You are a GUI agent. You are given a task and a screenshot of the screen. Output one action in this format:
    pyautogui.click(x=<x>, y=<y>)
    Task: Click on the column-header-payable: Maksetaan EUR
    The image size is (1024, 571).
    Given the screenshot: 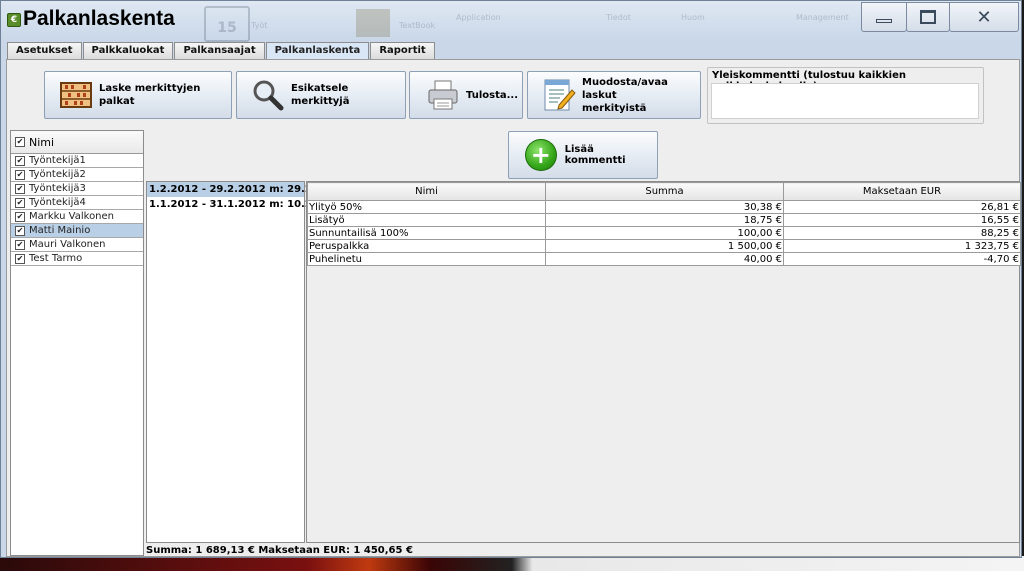 What is the action you would take?
    pyautogui.click(x=902, y=191)
    